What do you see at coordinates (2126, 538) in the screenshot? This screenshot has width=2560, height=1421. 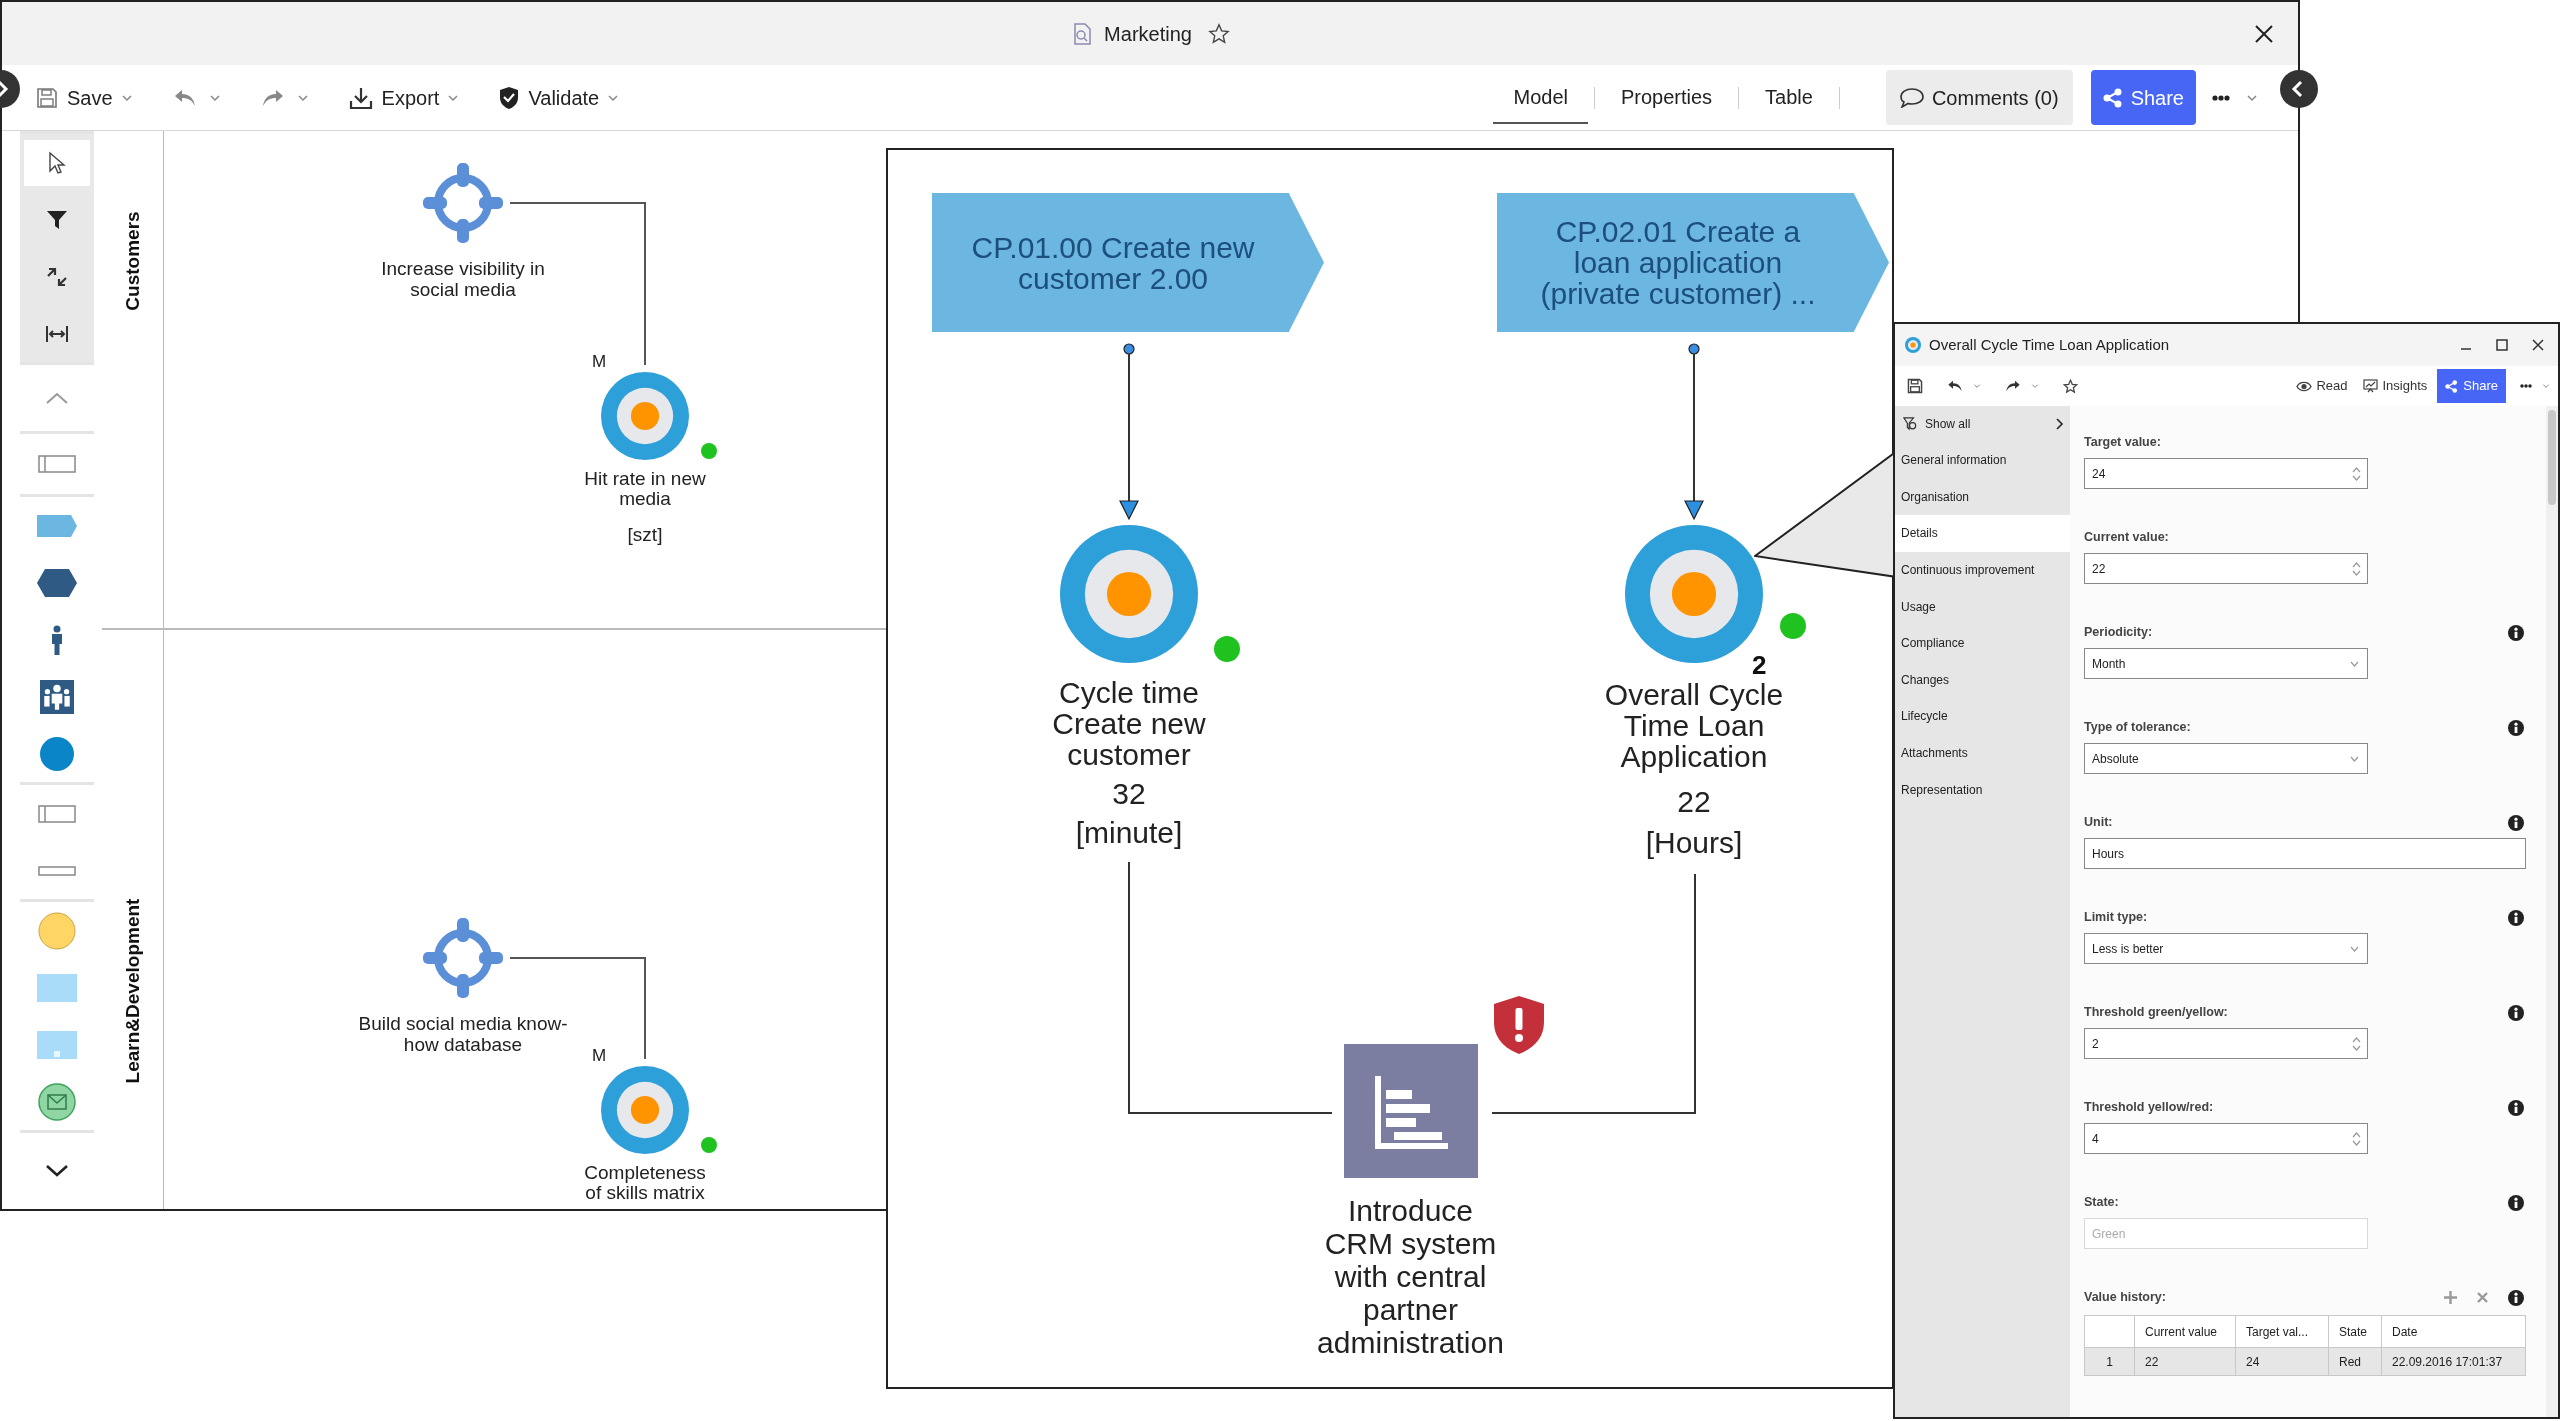 I see `field-label: Current value:` at bounding box center [2126, 538].